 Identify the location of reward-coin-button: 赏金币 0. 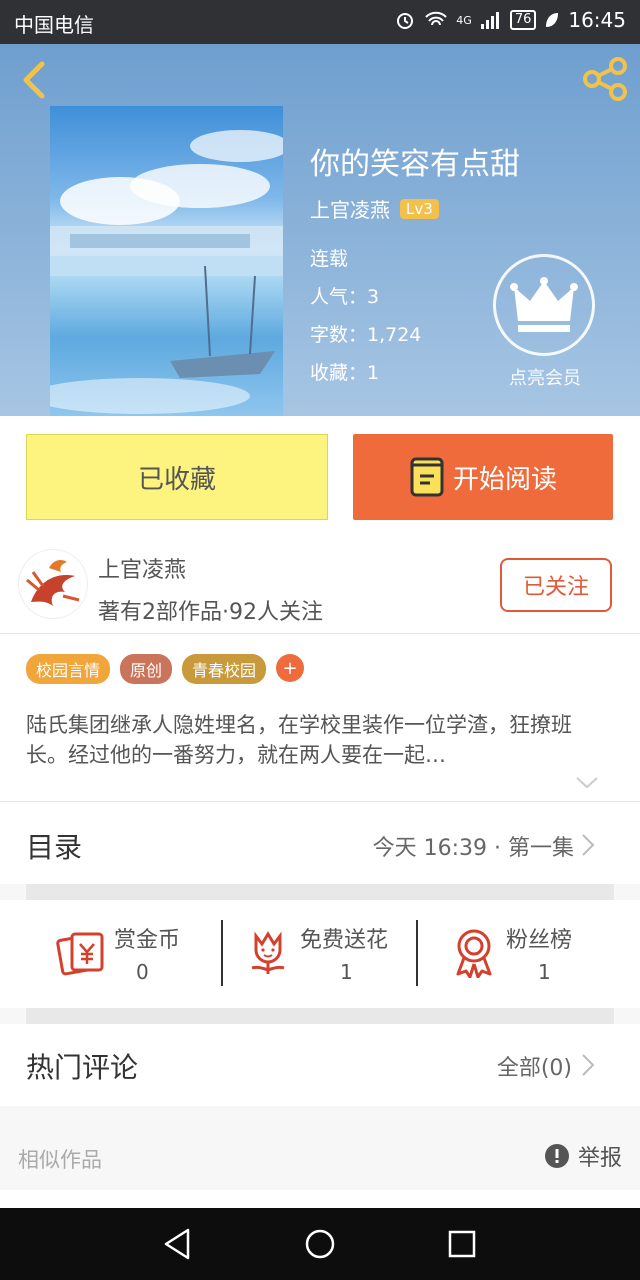
(151, 955).